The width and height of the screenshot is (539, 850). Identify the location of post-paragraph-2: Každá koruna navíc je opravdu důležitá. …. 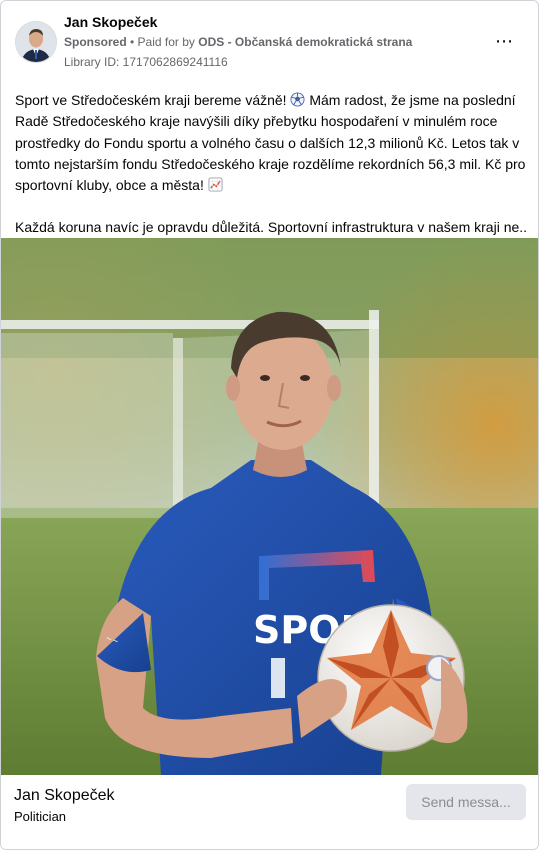
(271, 227).